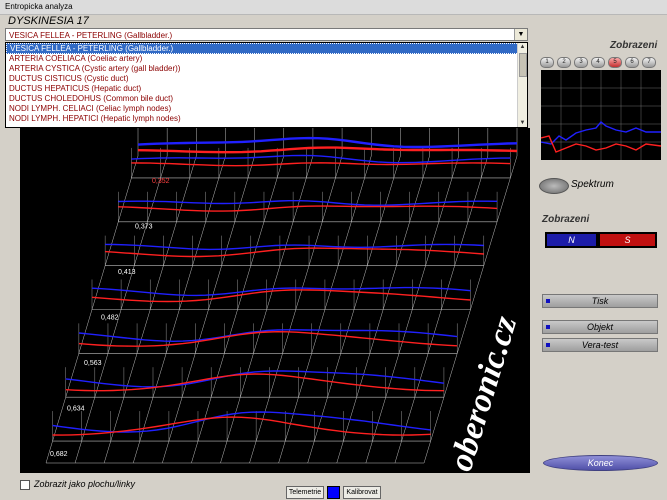 The image size is (667, 500). What do you see at coordinates (25, 485) in the screenshot?
I see `surface-lines-checkbox` at bounding box center [25, 485].